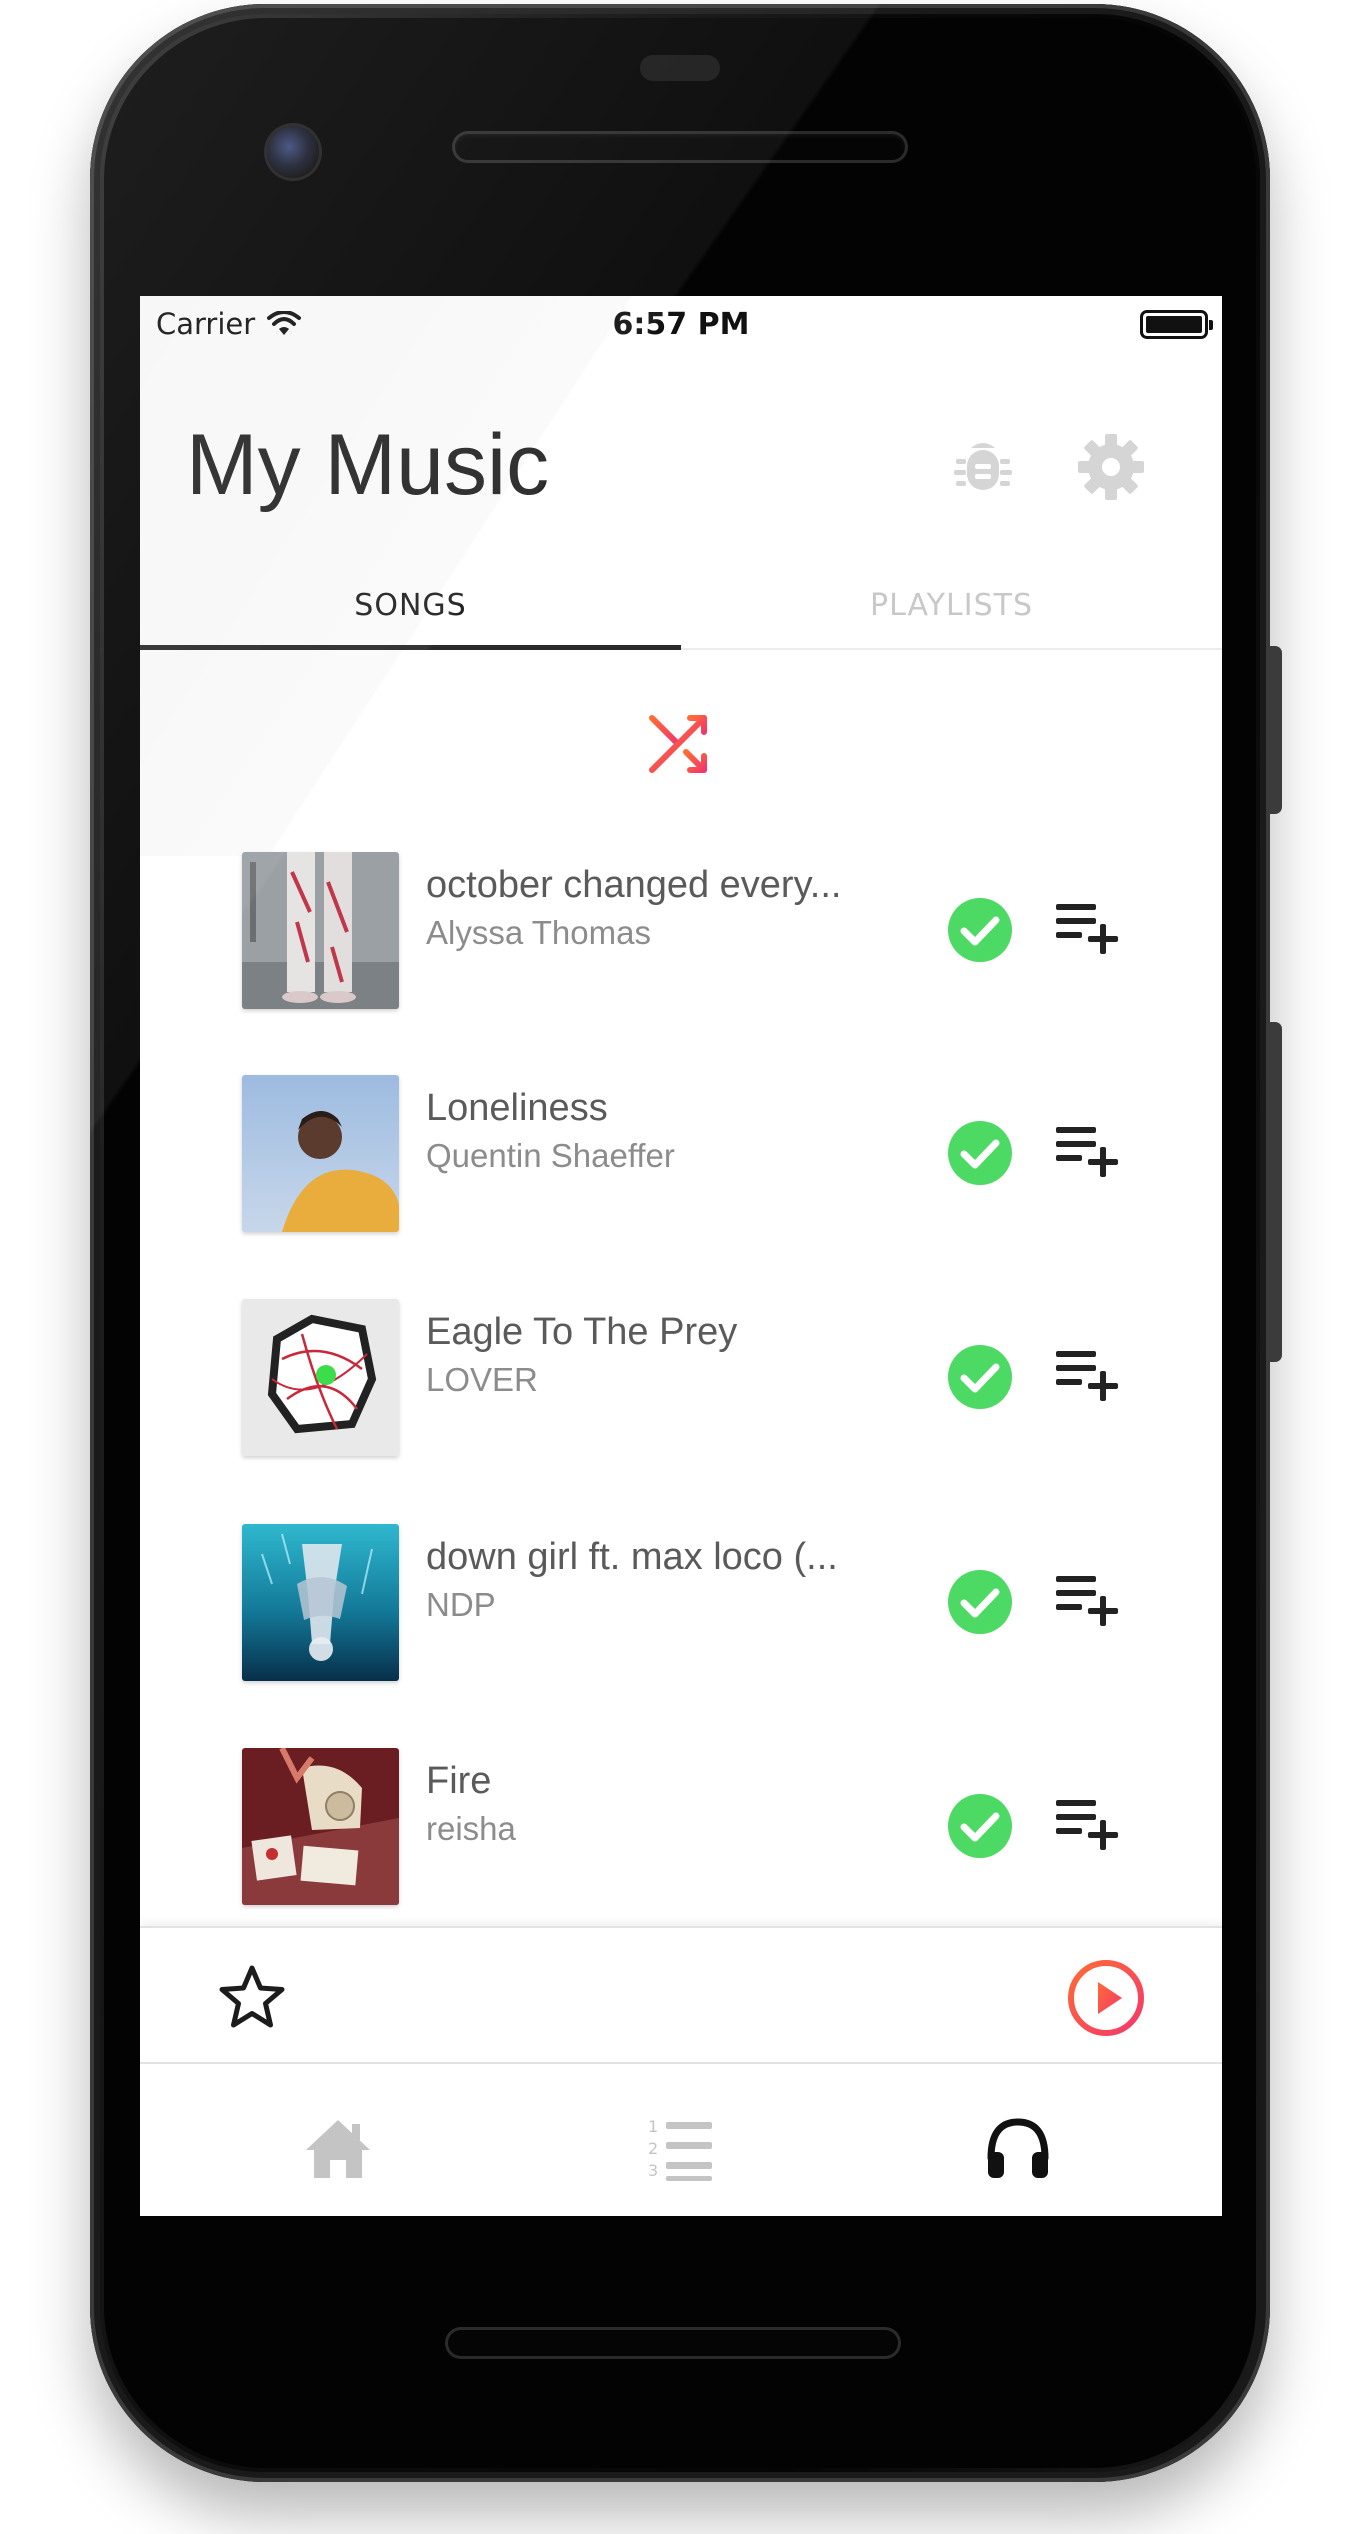  Describe the element at coordinates (459, 1781) in the screenshot. I see `song-title: Fire` at that location.